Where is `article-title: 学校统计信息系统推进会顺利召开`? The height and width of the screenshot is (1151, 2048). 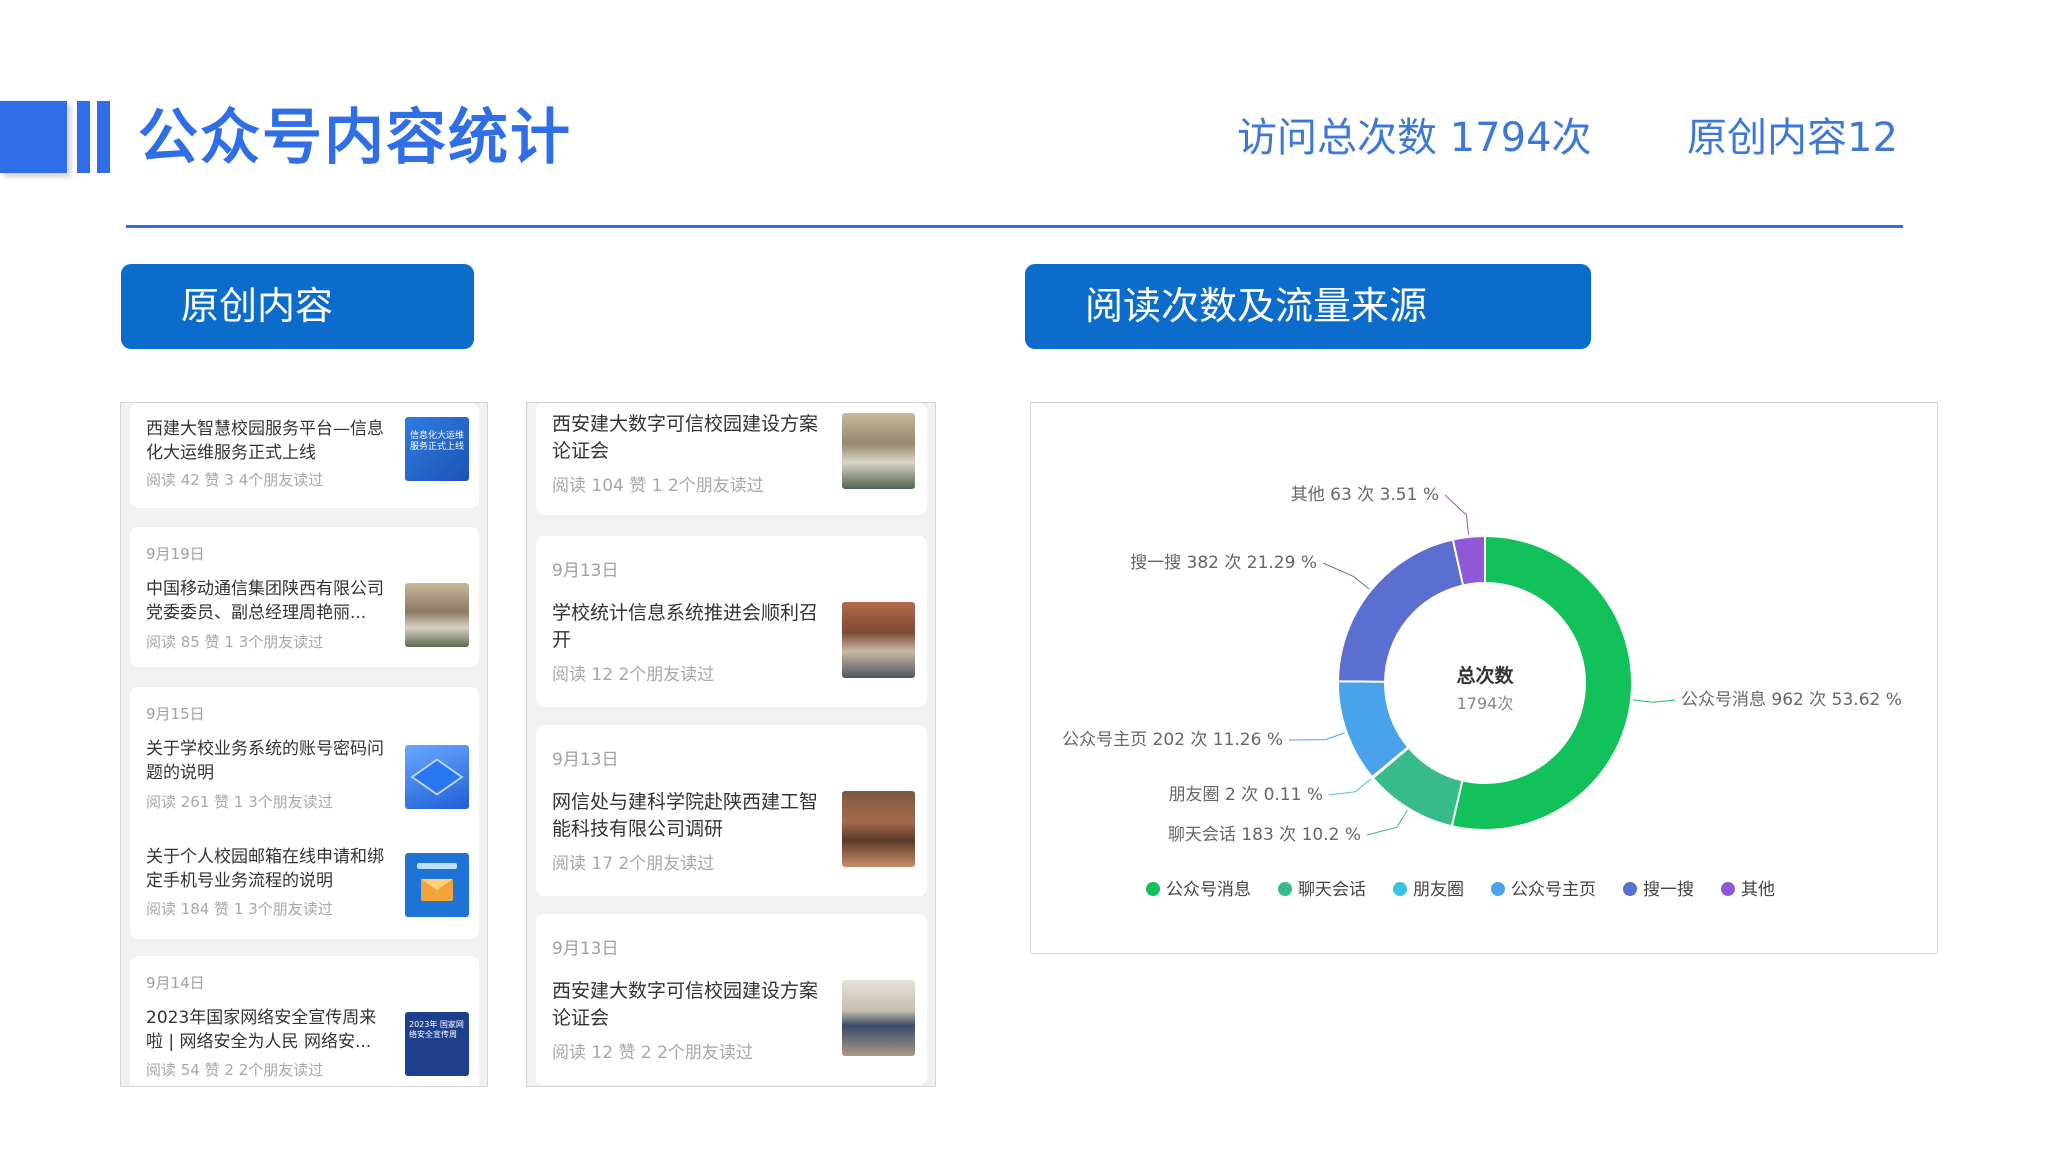 article-title: 学校统计信息系统推进会顺利召开 is located at coordinates (689, 627).